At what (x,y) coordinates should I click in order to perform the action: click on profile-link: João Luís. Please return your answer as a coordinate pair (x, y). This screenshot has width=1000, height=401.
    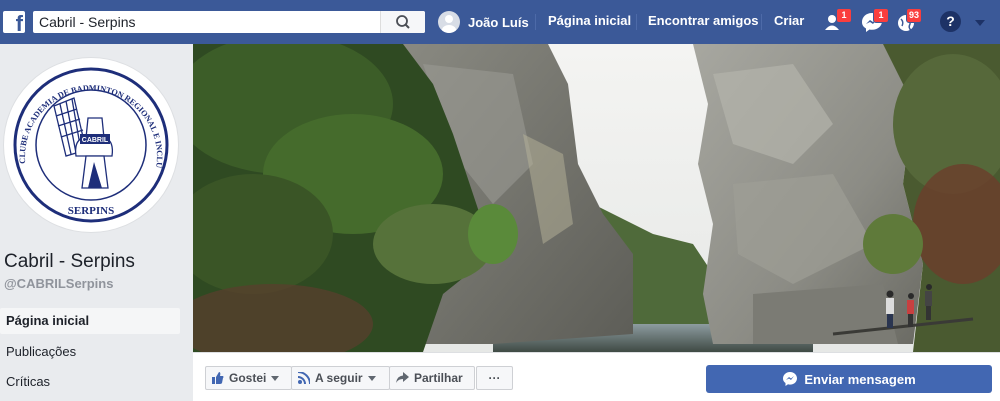
    Looking at the image, I should click on (483, 22).